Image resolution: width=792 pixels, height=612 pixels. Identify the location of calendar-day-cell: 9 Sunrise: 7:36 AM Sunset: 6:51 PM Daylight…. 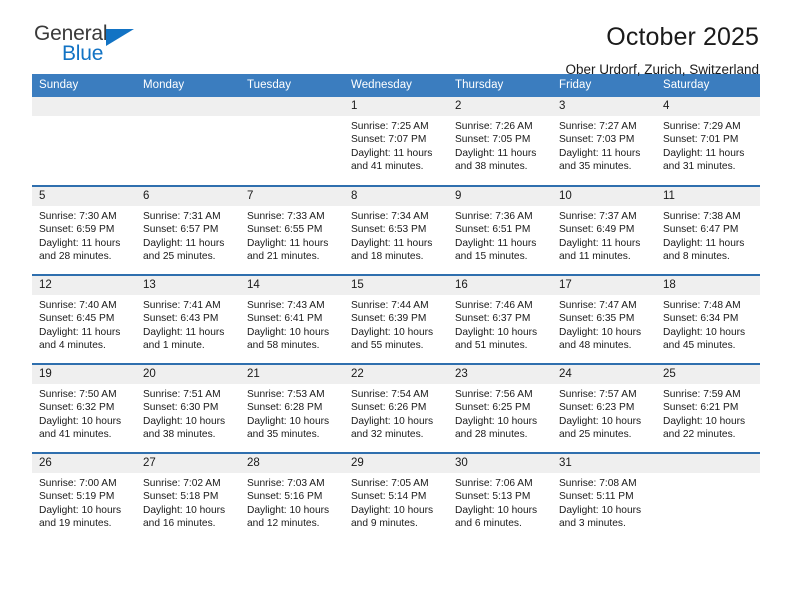
(500, 230).